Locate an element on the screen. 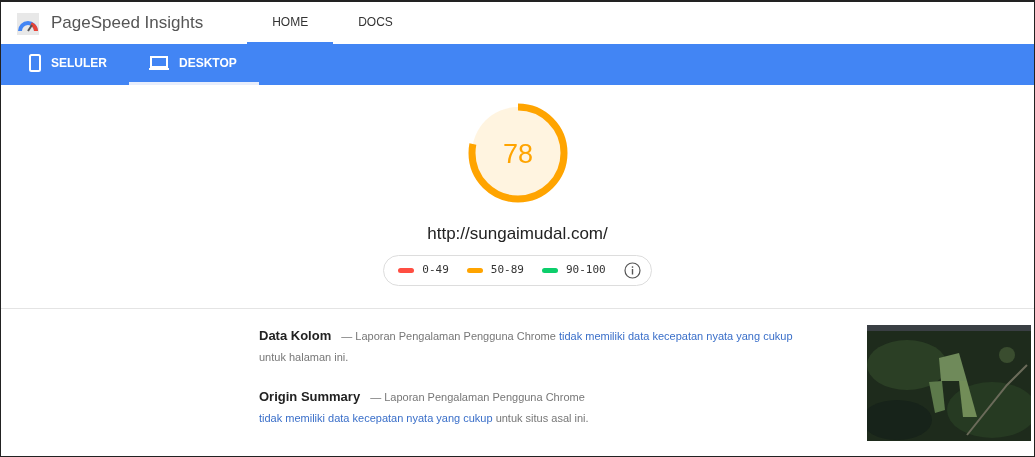 This screenshot has width=1035, height=457. device-tab: SELULER is located at coordinates (69, 64).